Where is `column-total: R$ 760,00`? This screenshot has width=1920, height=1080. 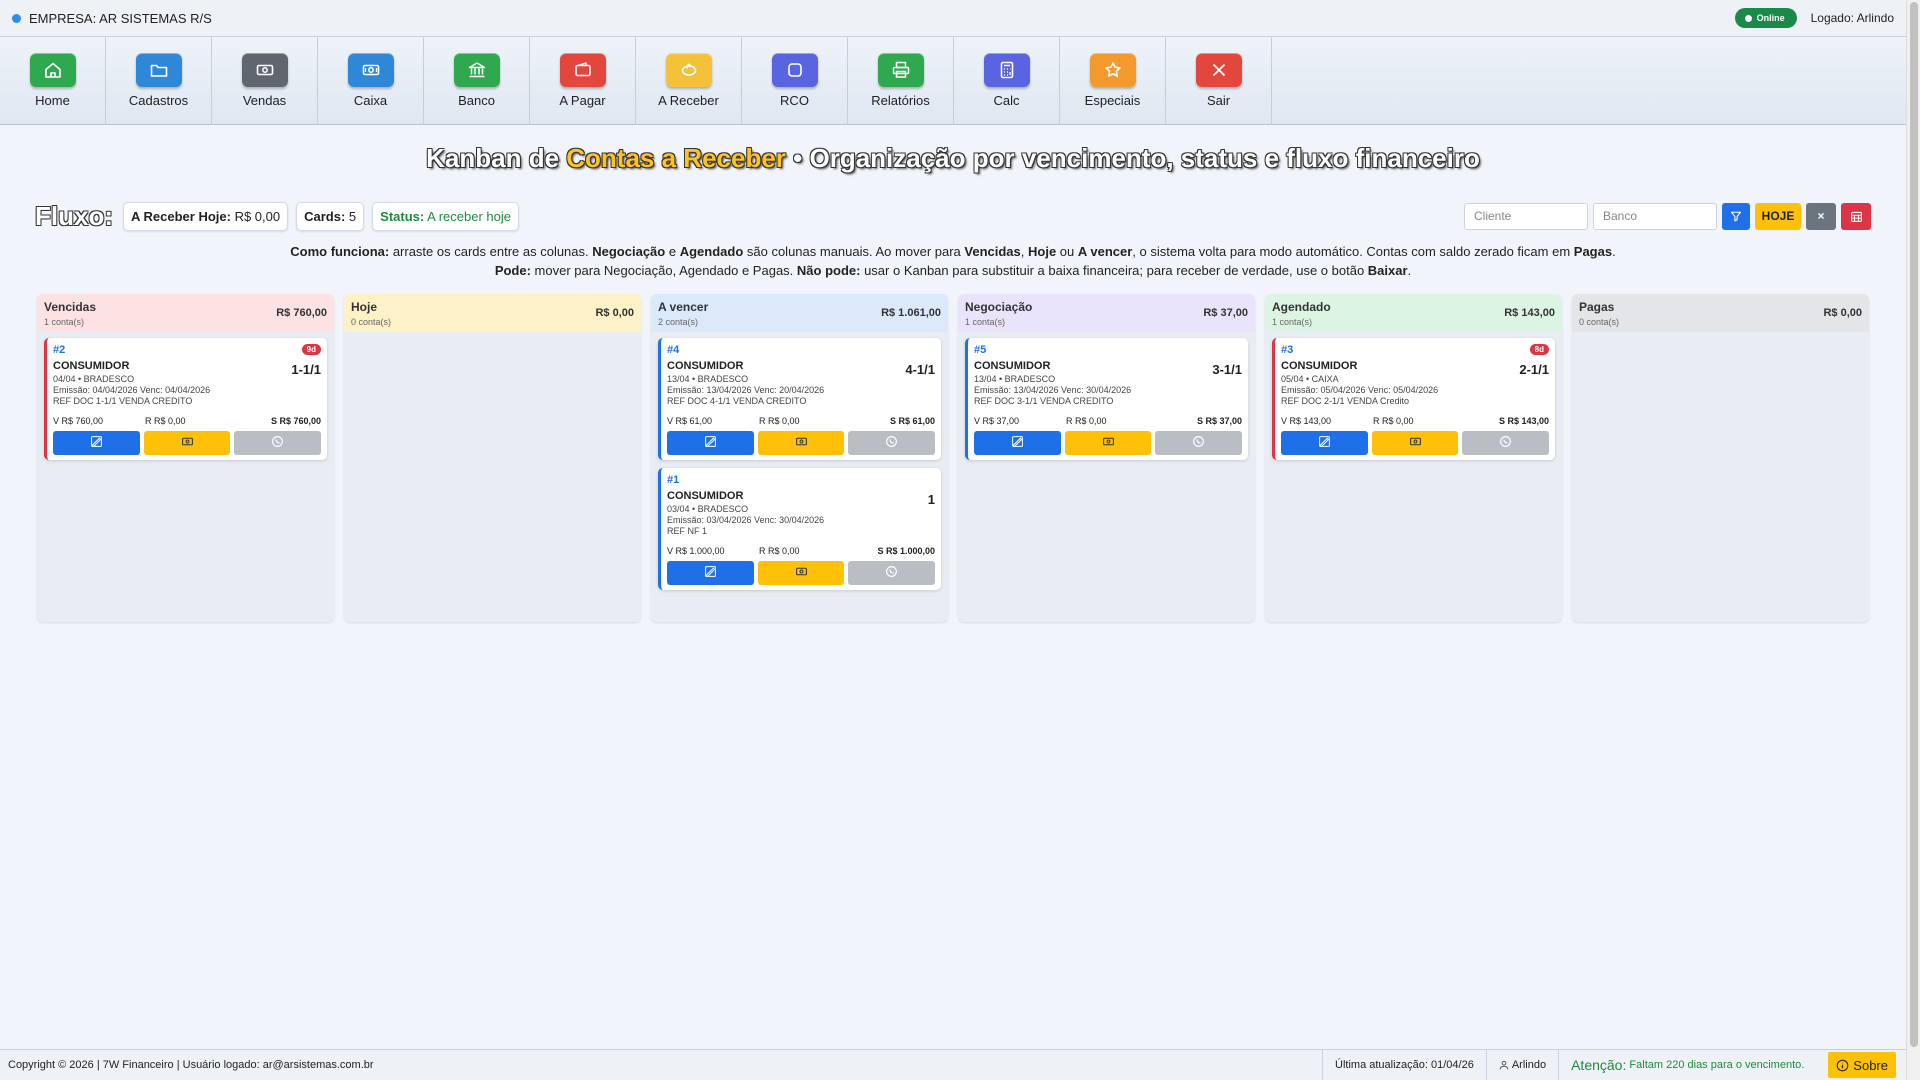 column-total: R$ 760,00 is located at coordinates (301, 313).